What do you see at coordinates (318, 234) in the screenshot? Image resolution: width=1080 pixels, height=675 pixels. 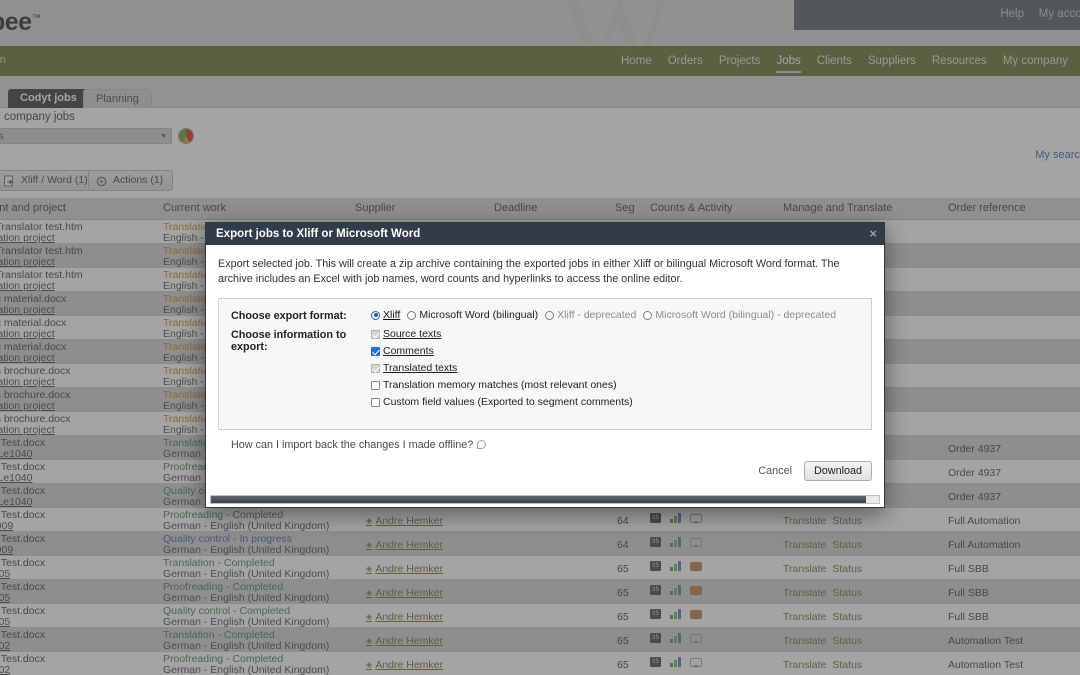 I see `dialog-title: Export jobs to Xliff or Microsoft Word` at bounding box center [318, 234].